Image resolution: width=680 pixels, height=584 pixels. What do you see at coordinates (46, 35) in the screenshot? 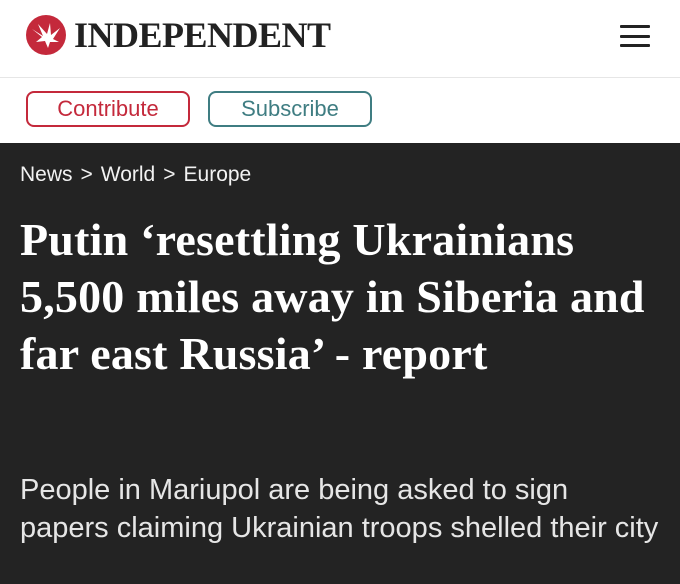
I see `eagle-logo-icon` at bounding box center [46, 35].